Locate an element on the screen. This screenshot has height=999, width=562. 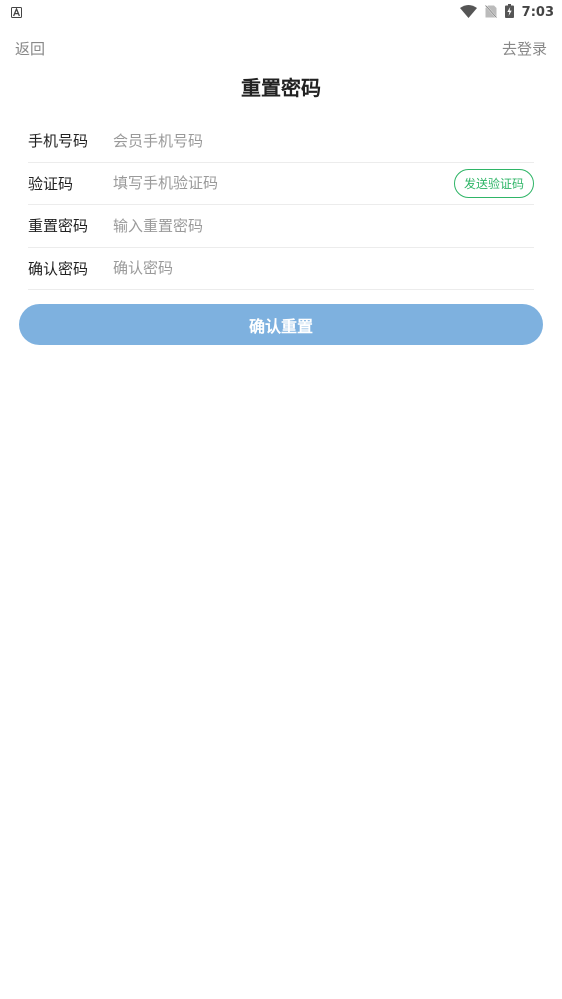
page-title: 重置密码 is located at coordinates (281, 88).